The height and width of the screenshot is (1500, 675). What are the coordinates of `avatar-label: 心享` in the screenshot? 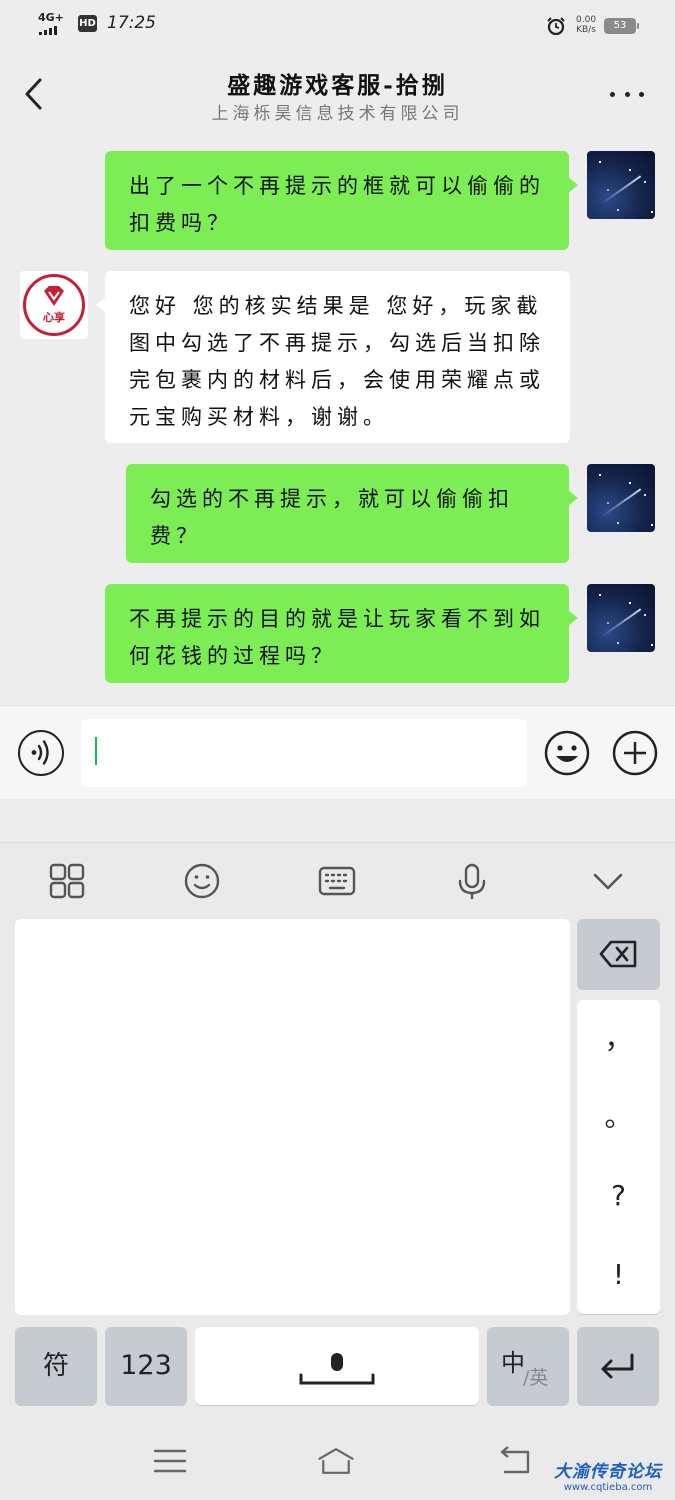 It's located at (54, 317).